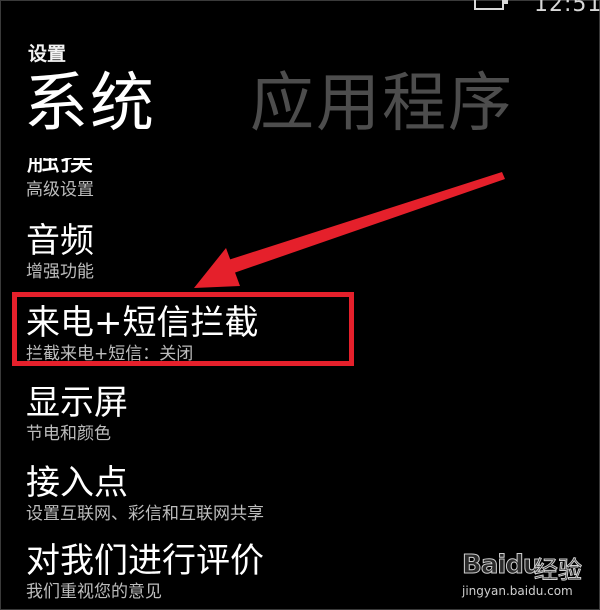 This screenshot has width=600, height=610. I want to click on baidu-watermark: Baidu 经验 jingyan.baidu.com, so click(526, 572).